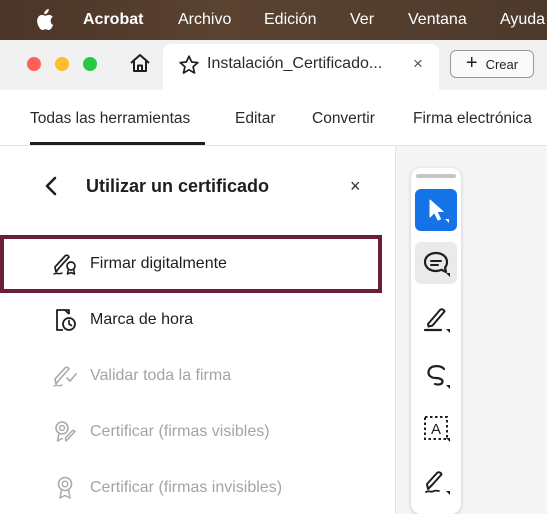 This screenshot has height=514, width=547. I want to click on zoom-window-button, so click(90, 64).